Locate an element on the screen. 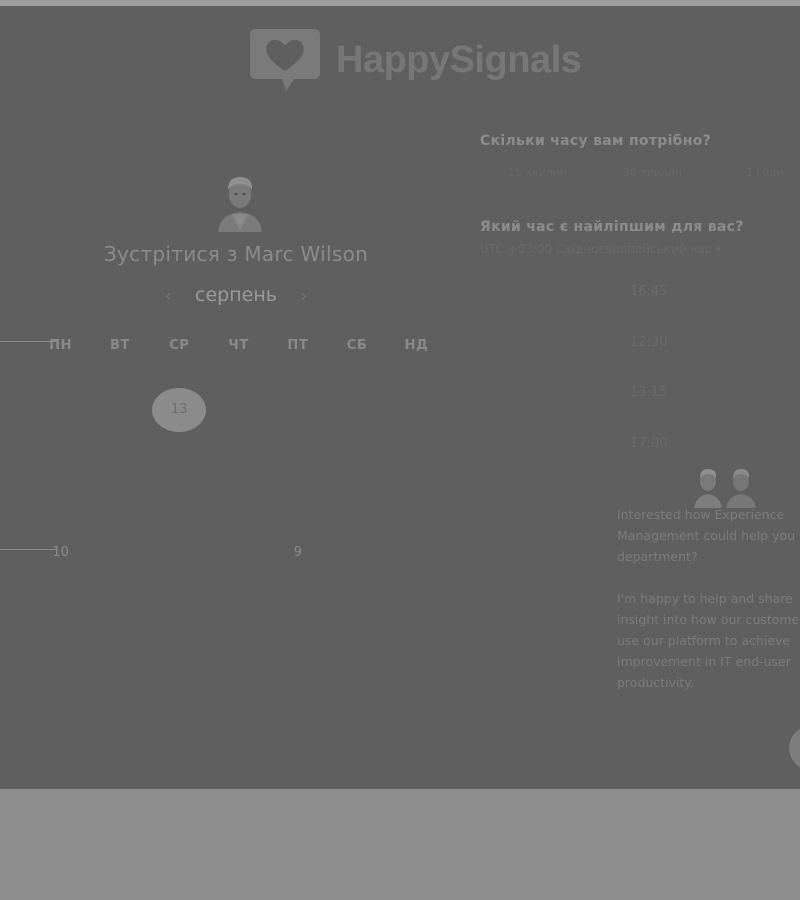 Image resolution: width=800 pixels, height=900 pixels. weekday-sun: НД is located at coordinates (416, 345).